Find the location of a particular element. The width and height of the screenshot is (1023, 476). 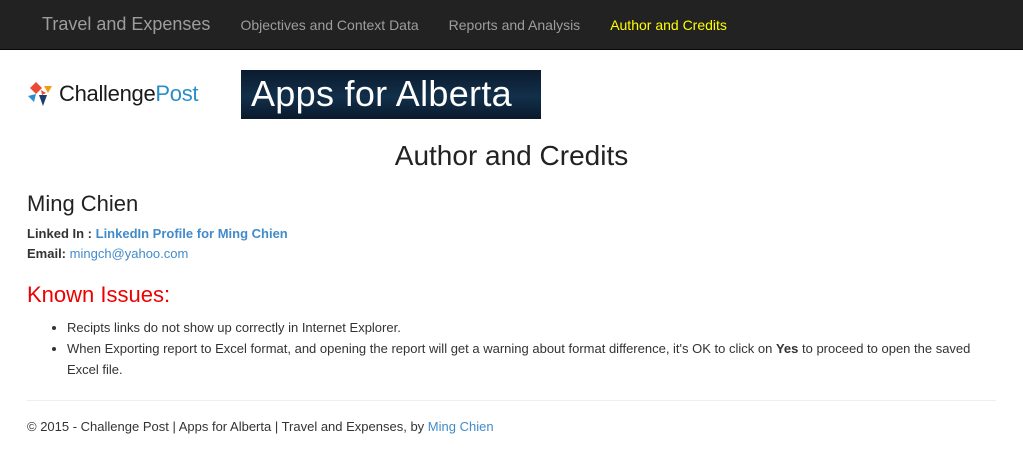

page-title: Author and Credits is located at coordinates (511, 155).